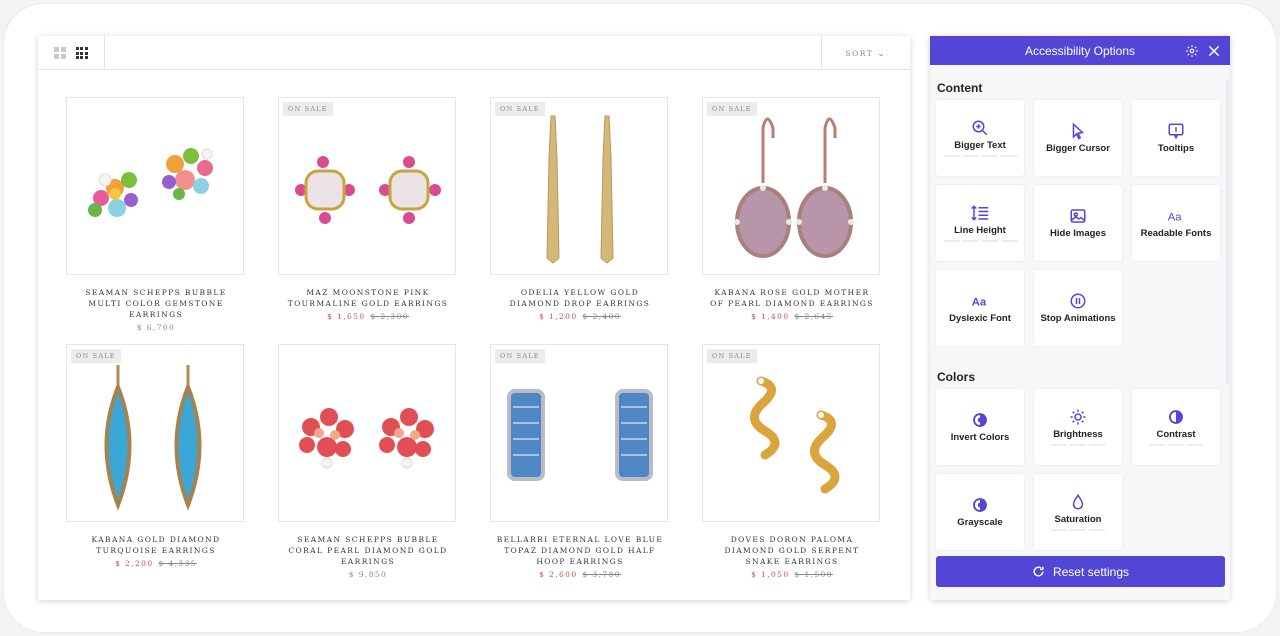  Describe the element at coordinates (1176, 131) in the screenshot. I see `tooltip-icon` at that location.